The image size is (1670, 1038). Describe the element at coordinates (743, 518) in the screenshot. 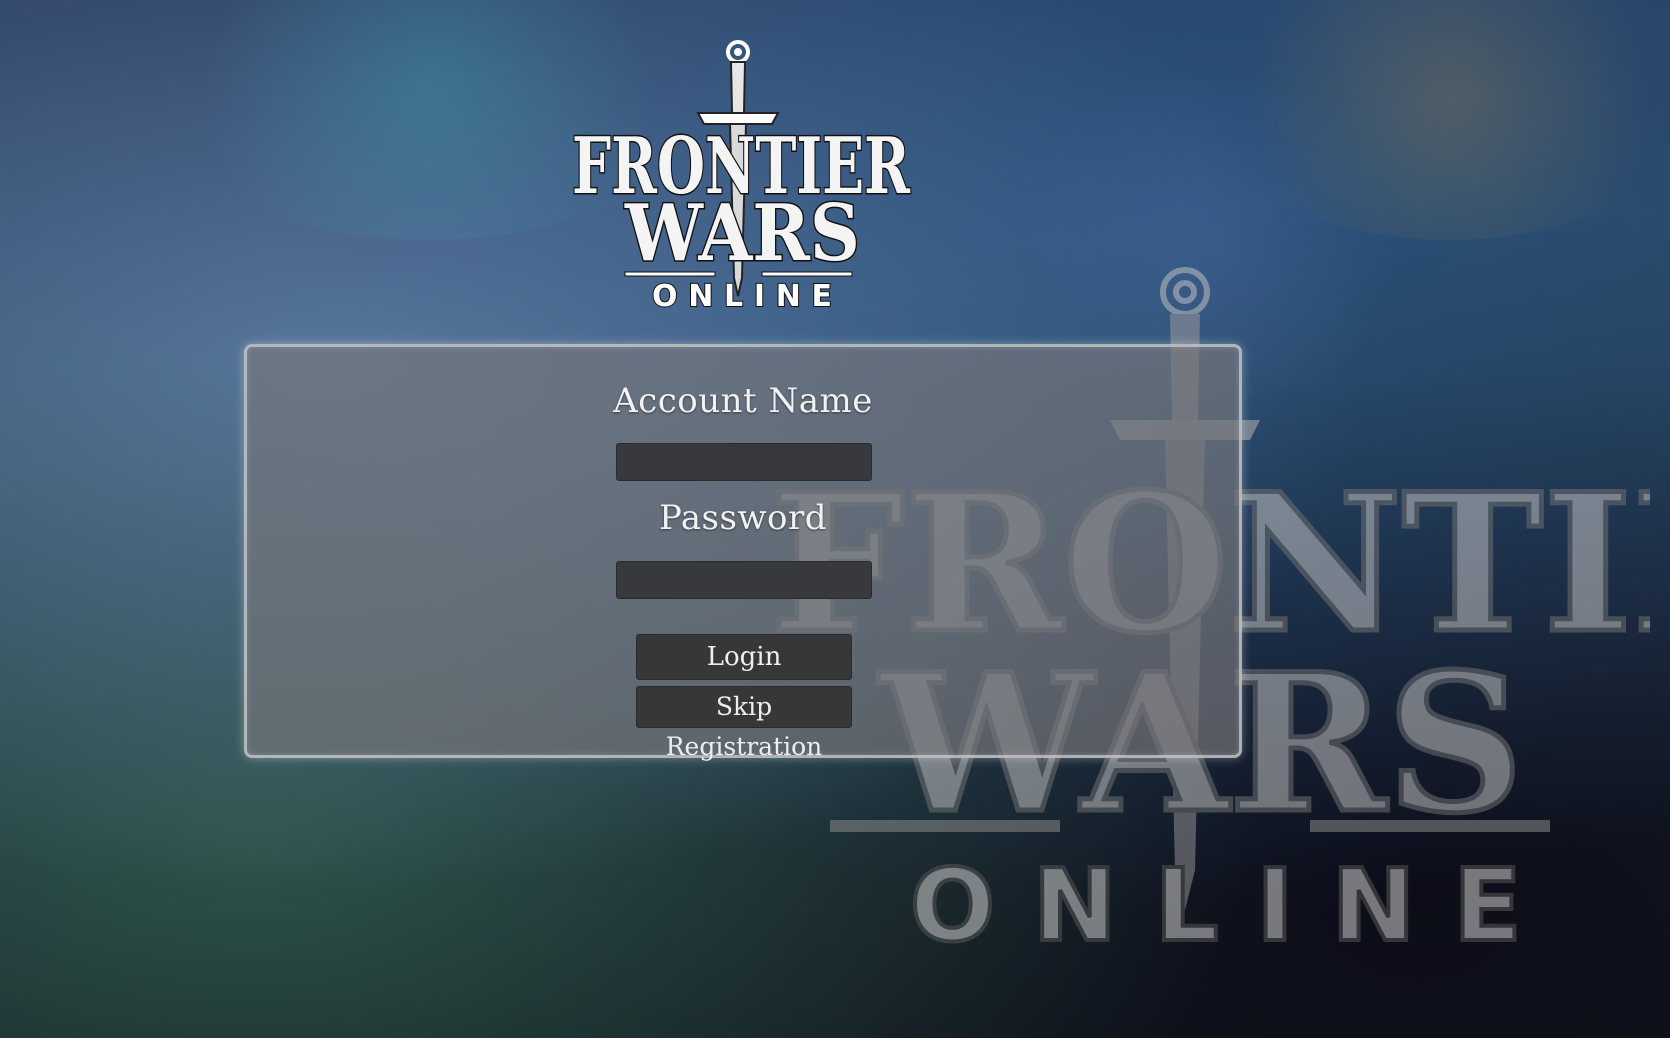

I see `password-label: Password` at that location.